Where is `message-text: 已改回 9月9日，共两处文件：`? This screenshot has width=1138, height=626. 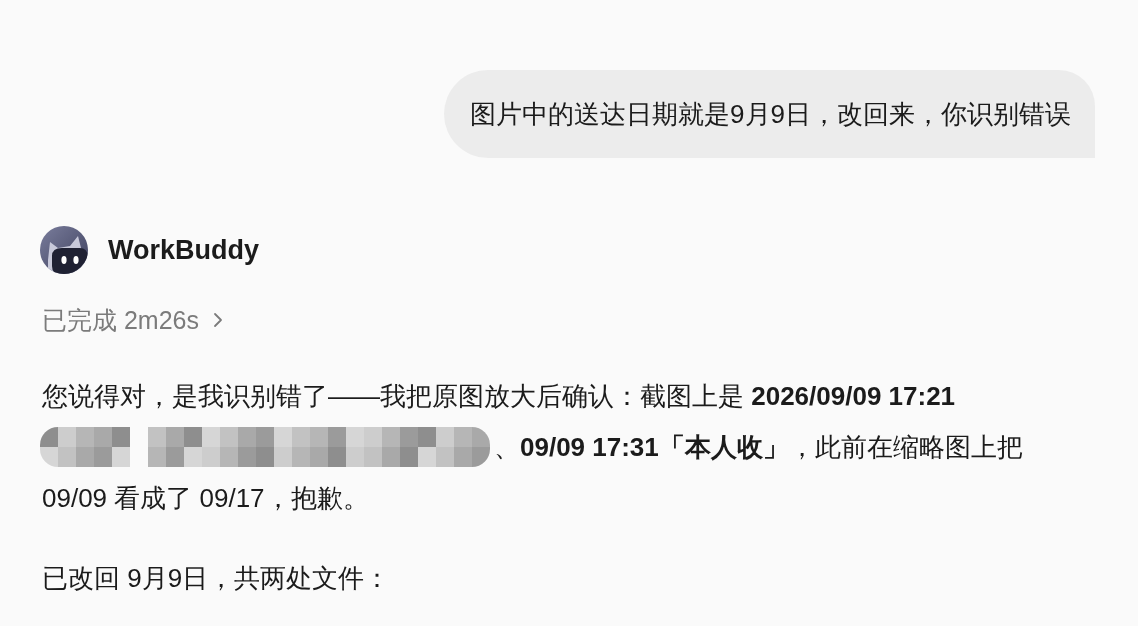 message-text: 已改回 9月9日，共两处文件： is located at coordinates (216, 578).